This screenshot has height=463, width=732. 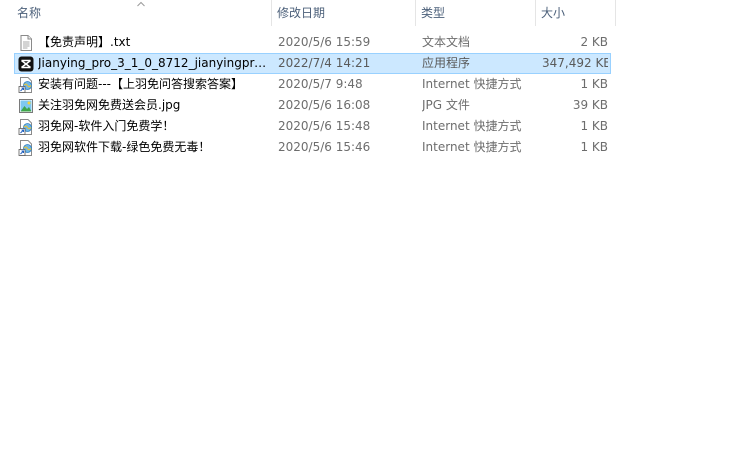 What do you see at coordinates (26, 43) in the screenshot?
I see `text-file-icon` at bounding box center [26, 43].